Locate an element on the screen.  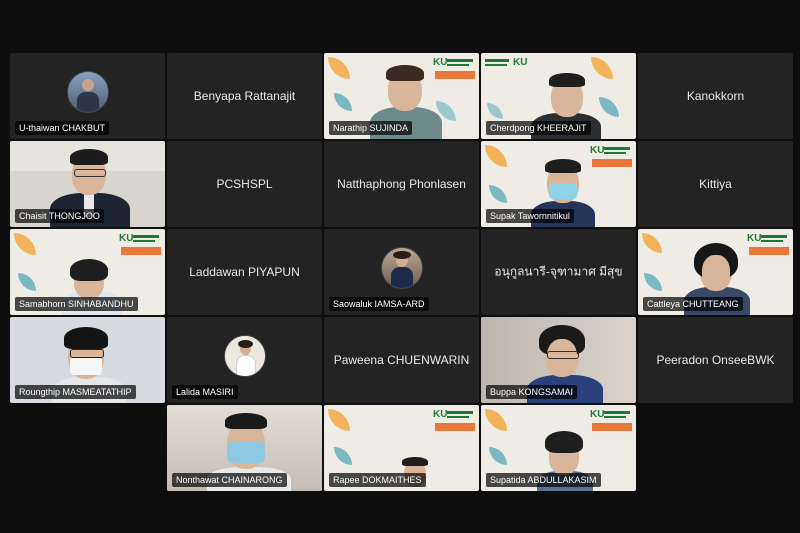
participant-tile: PCSHSPL is located at coordinates (244, 184).